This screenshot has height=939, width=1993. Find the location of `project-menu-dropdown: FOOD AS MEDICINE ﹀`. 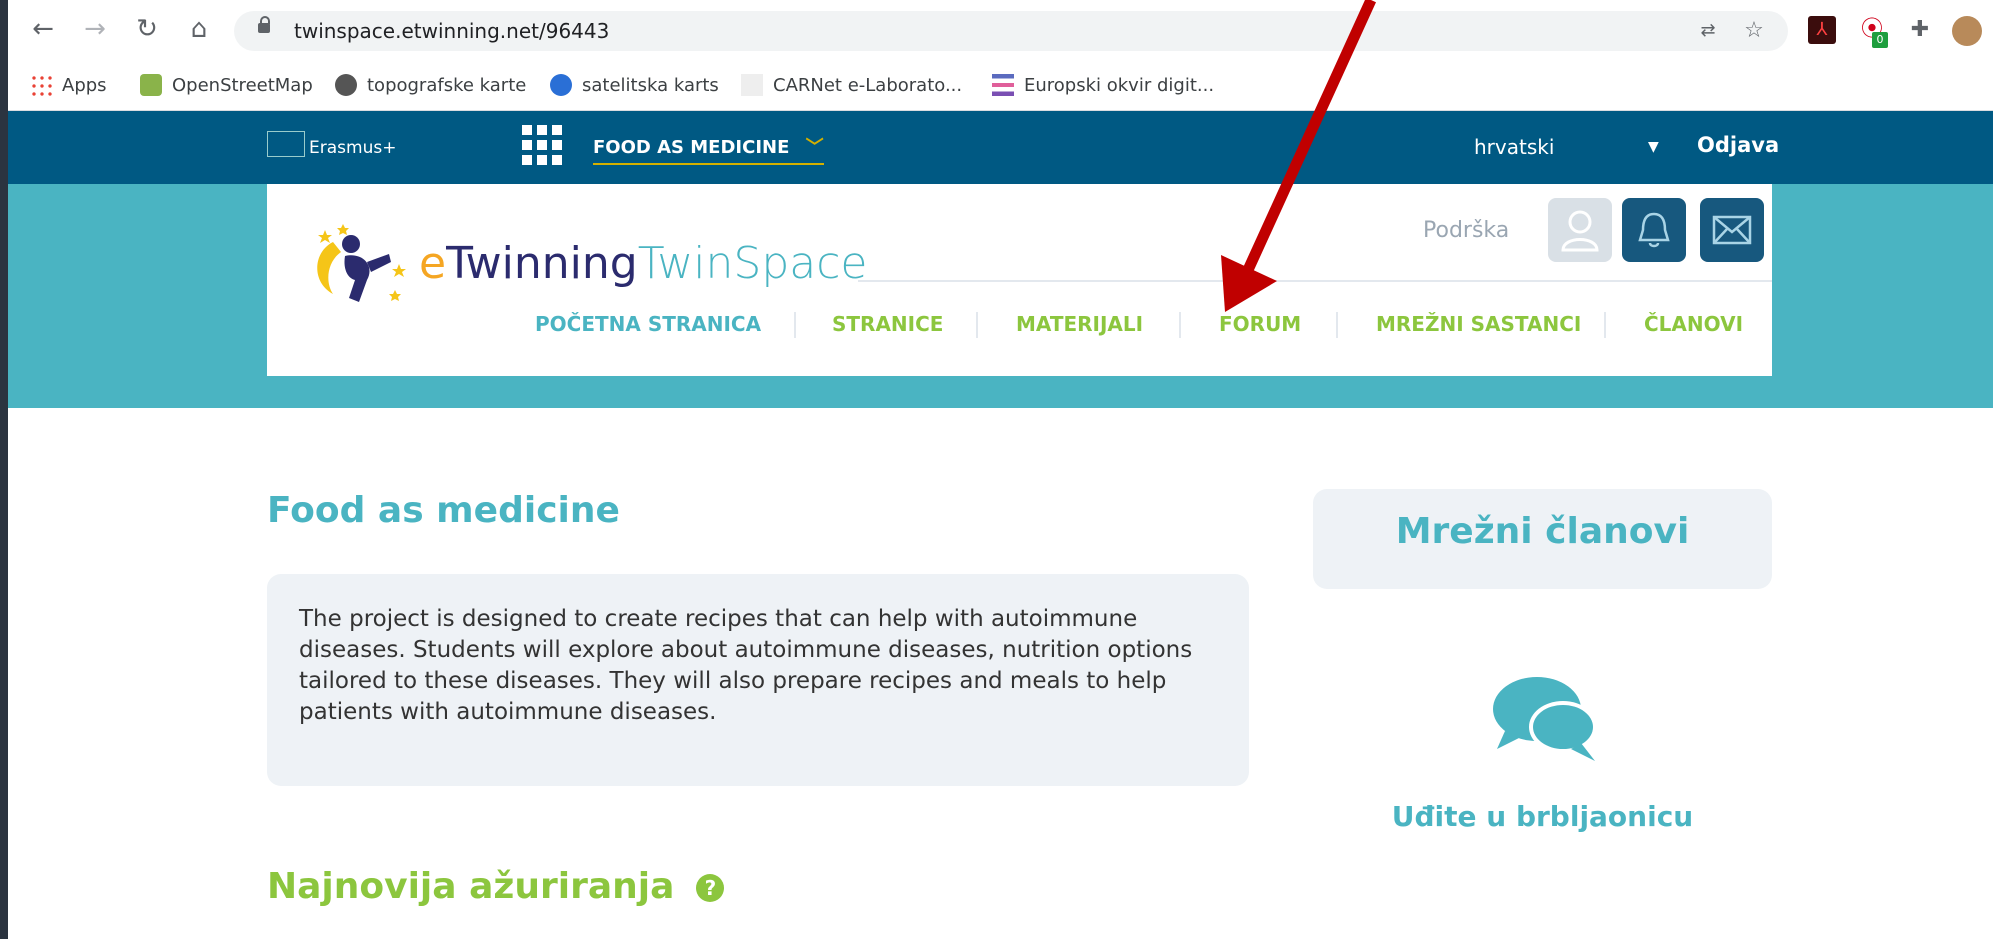

project-menu-dropdown: FOOD AS MEDICINE ﹀ is located at coordinates (708, 149).